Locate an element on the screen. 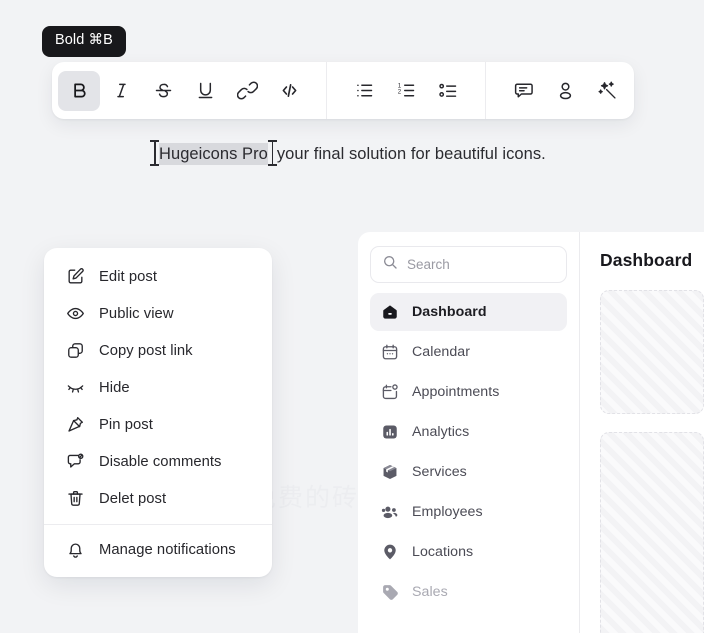 The image size is (704, 633). menu-item-manage-notifications: Manage notifications is located at coordinates (158, 549).